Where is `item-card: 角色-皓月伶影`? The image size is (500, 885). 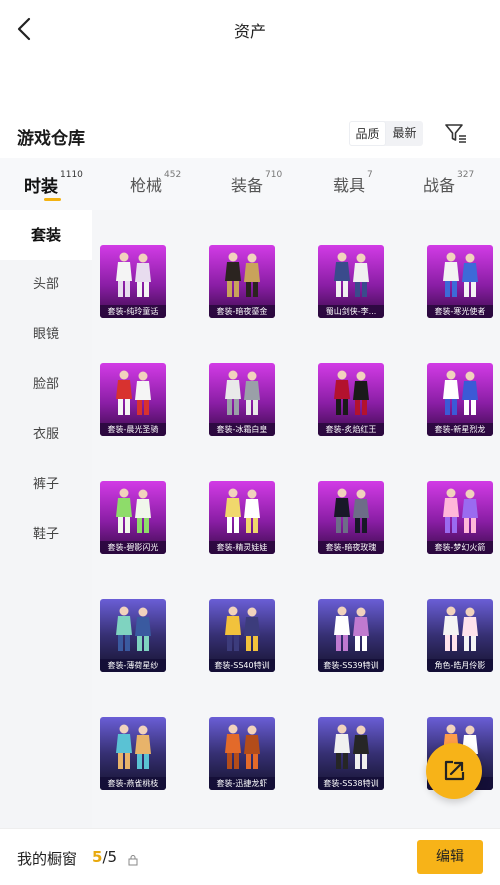 item-card: 角色-皓月伶影 is located at coordinates (460, 635).